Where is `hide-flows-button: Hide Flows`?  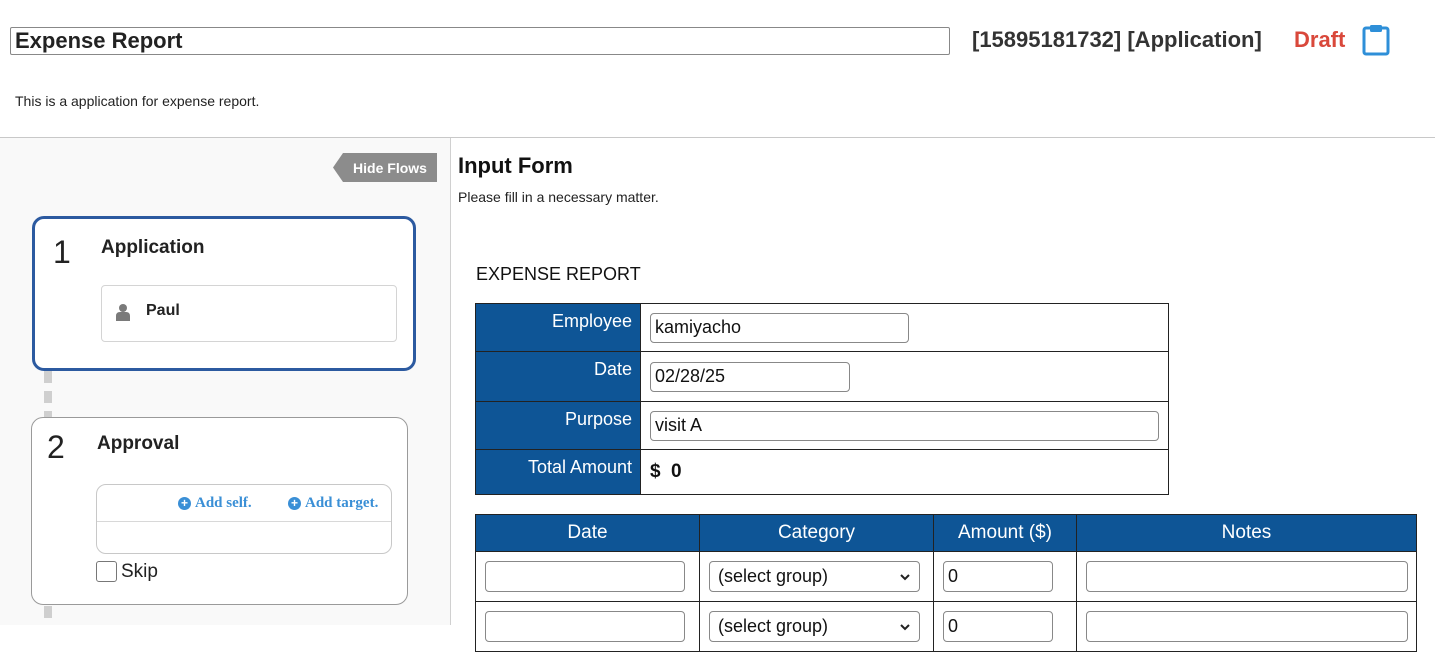
hide-flows-button: Hide Flows is located at coordinates (385, 167).